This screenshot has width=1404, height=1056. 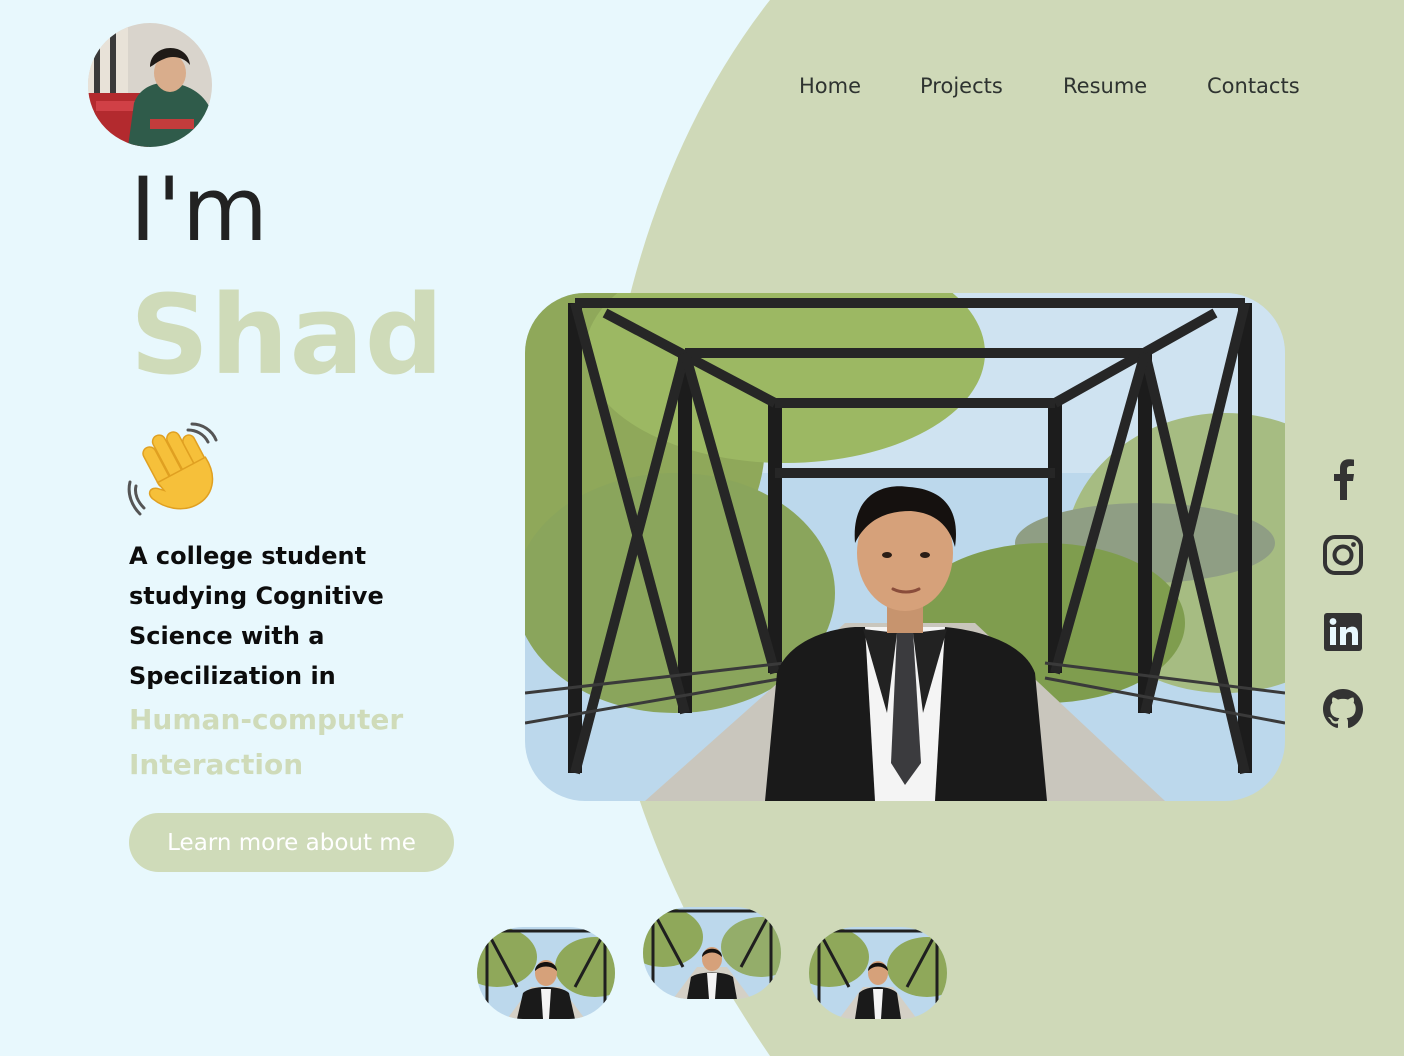 I want to click on facebook-icon, so click(x=1343, y=478).